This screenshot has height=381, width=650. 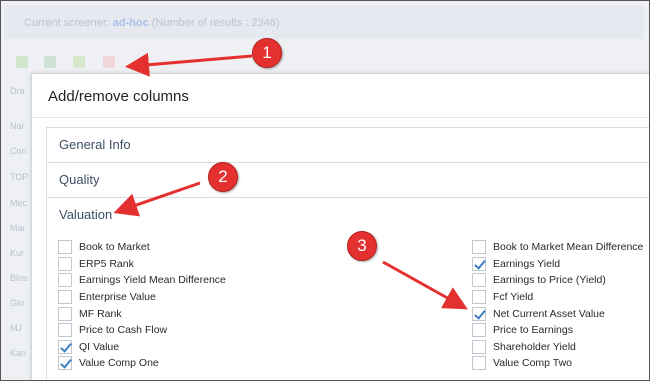 I want to click on callout-badge-3: 3, so click(x=362, y=246).